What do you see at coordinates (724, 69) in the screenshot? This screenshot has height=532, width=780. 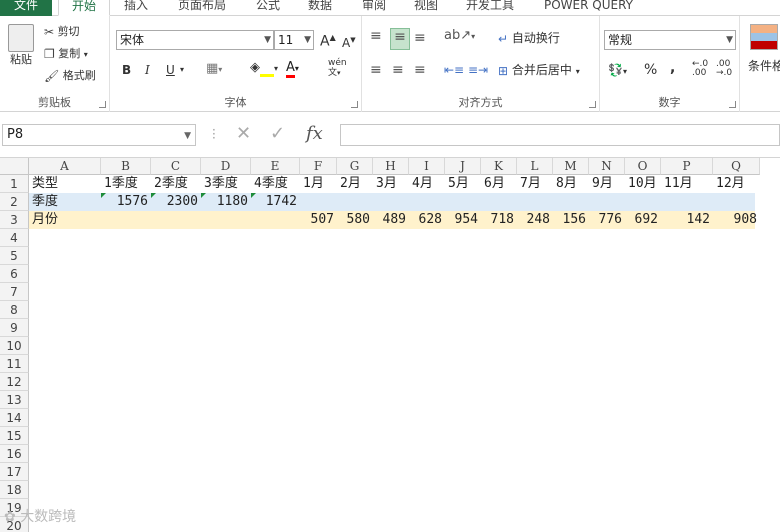 I see `decrease-decimal-button: .00 →.0` at bounding box center [724, 69].